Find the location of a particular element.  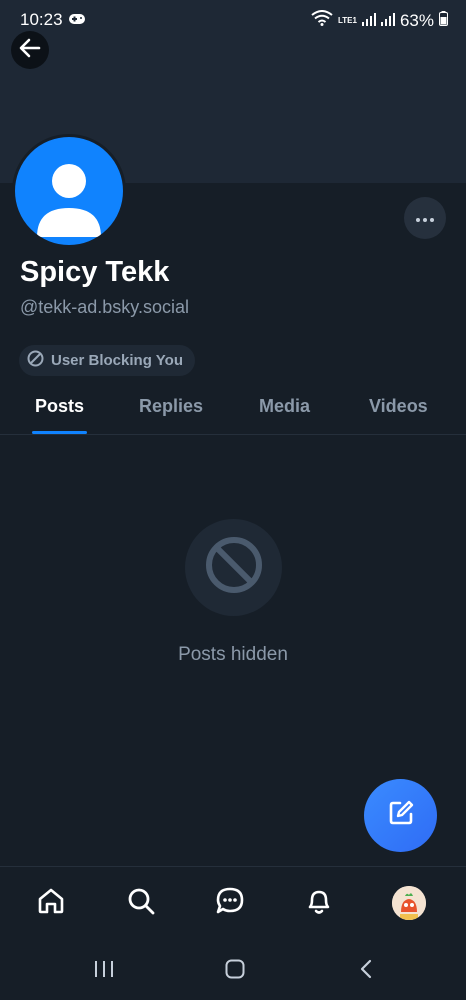

nav-profile is located at coordinates (409, 903).